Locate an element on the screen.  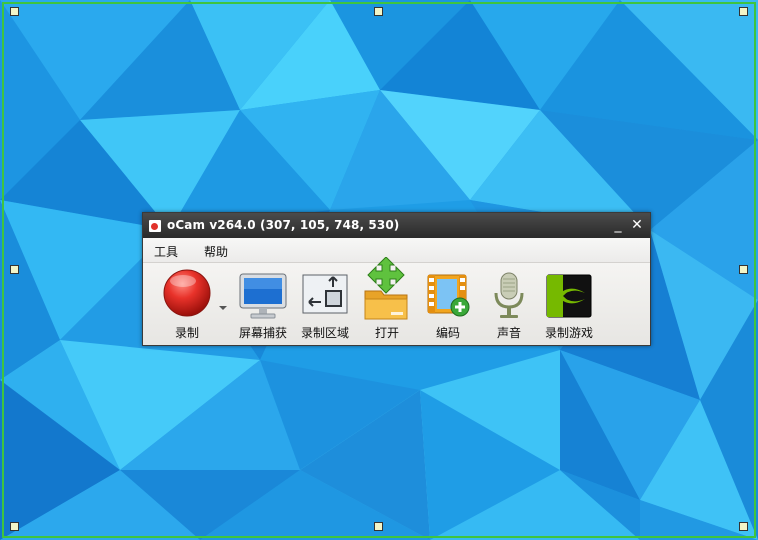
ocam-app-icon is located at coordinates (155, 226).